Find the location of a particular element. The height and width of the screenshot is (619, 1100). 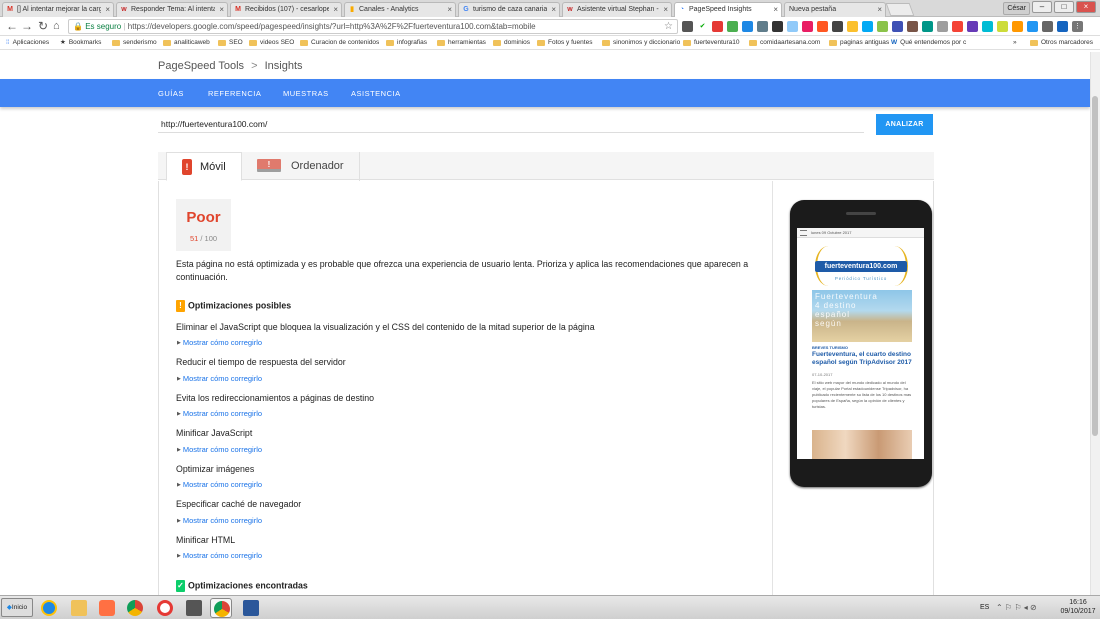

chrome-app-active is located at coordinates (221, 608).